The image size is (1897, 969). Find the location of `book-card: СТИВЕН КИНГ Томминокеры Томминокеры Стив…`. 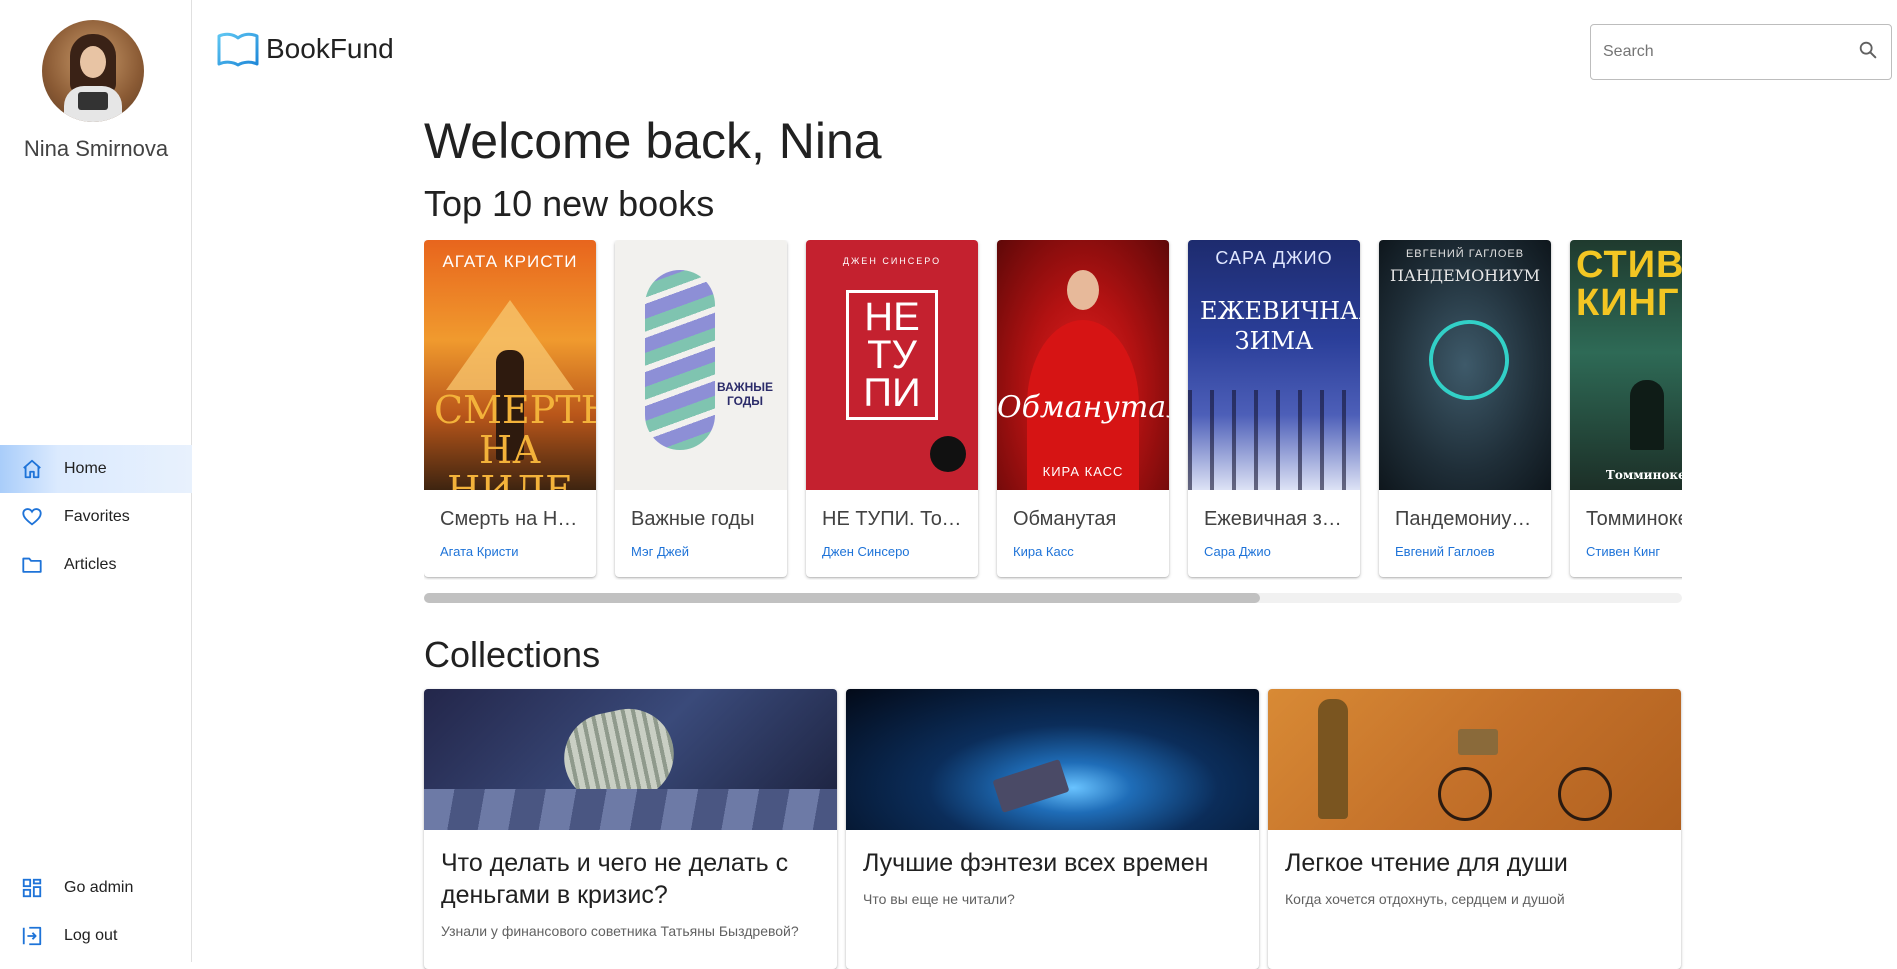

book-card: СТИВЕН КИНГ Томминокеры Томминокеры Стив… is located at coordinates (1626, 408).